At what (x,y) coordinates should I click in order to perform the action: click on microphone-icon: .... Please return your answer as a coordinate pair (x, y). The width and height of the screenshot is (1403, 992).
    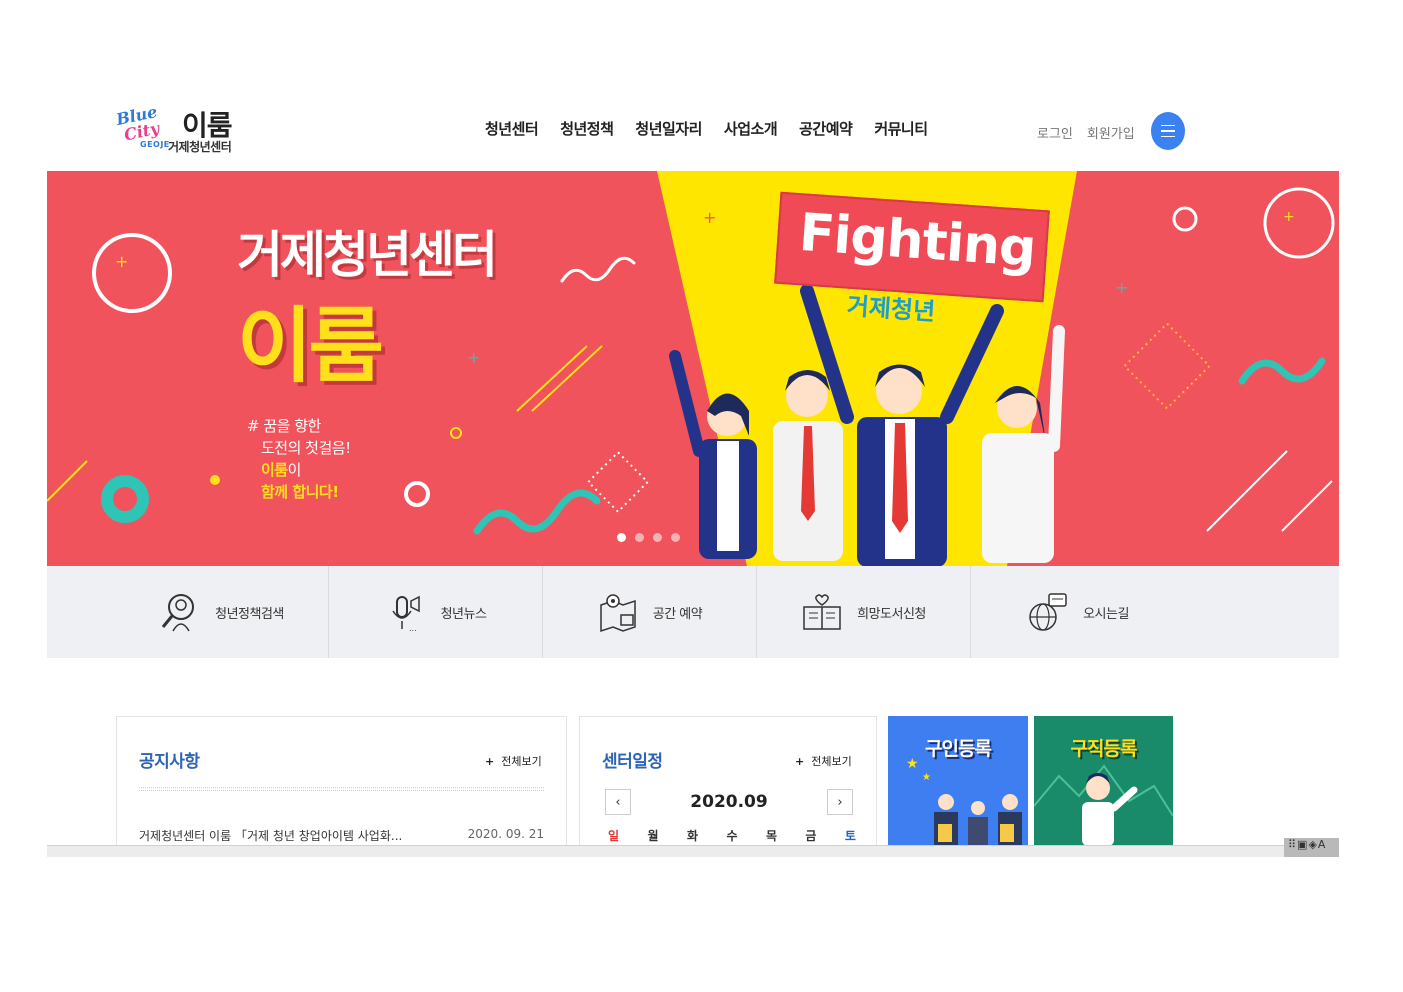
    Looking at the image, I should click on (405, 614).